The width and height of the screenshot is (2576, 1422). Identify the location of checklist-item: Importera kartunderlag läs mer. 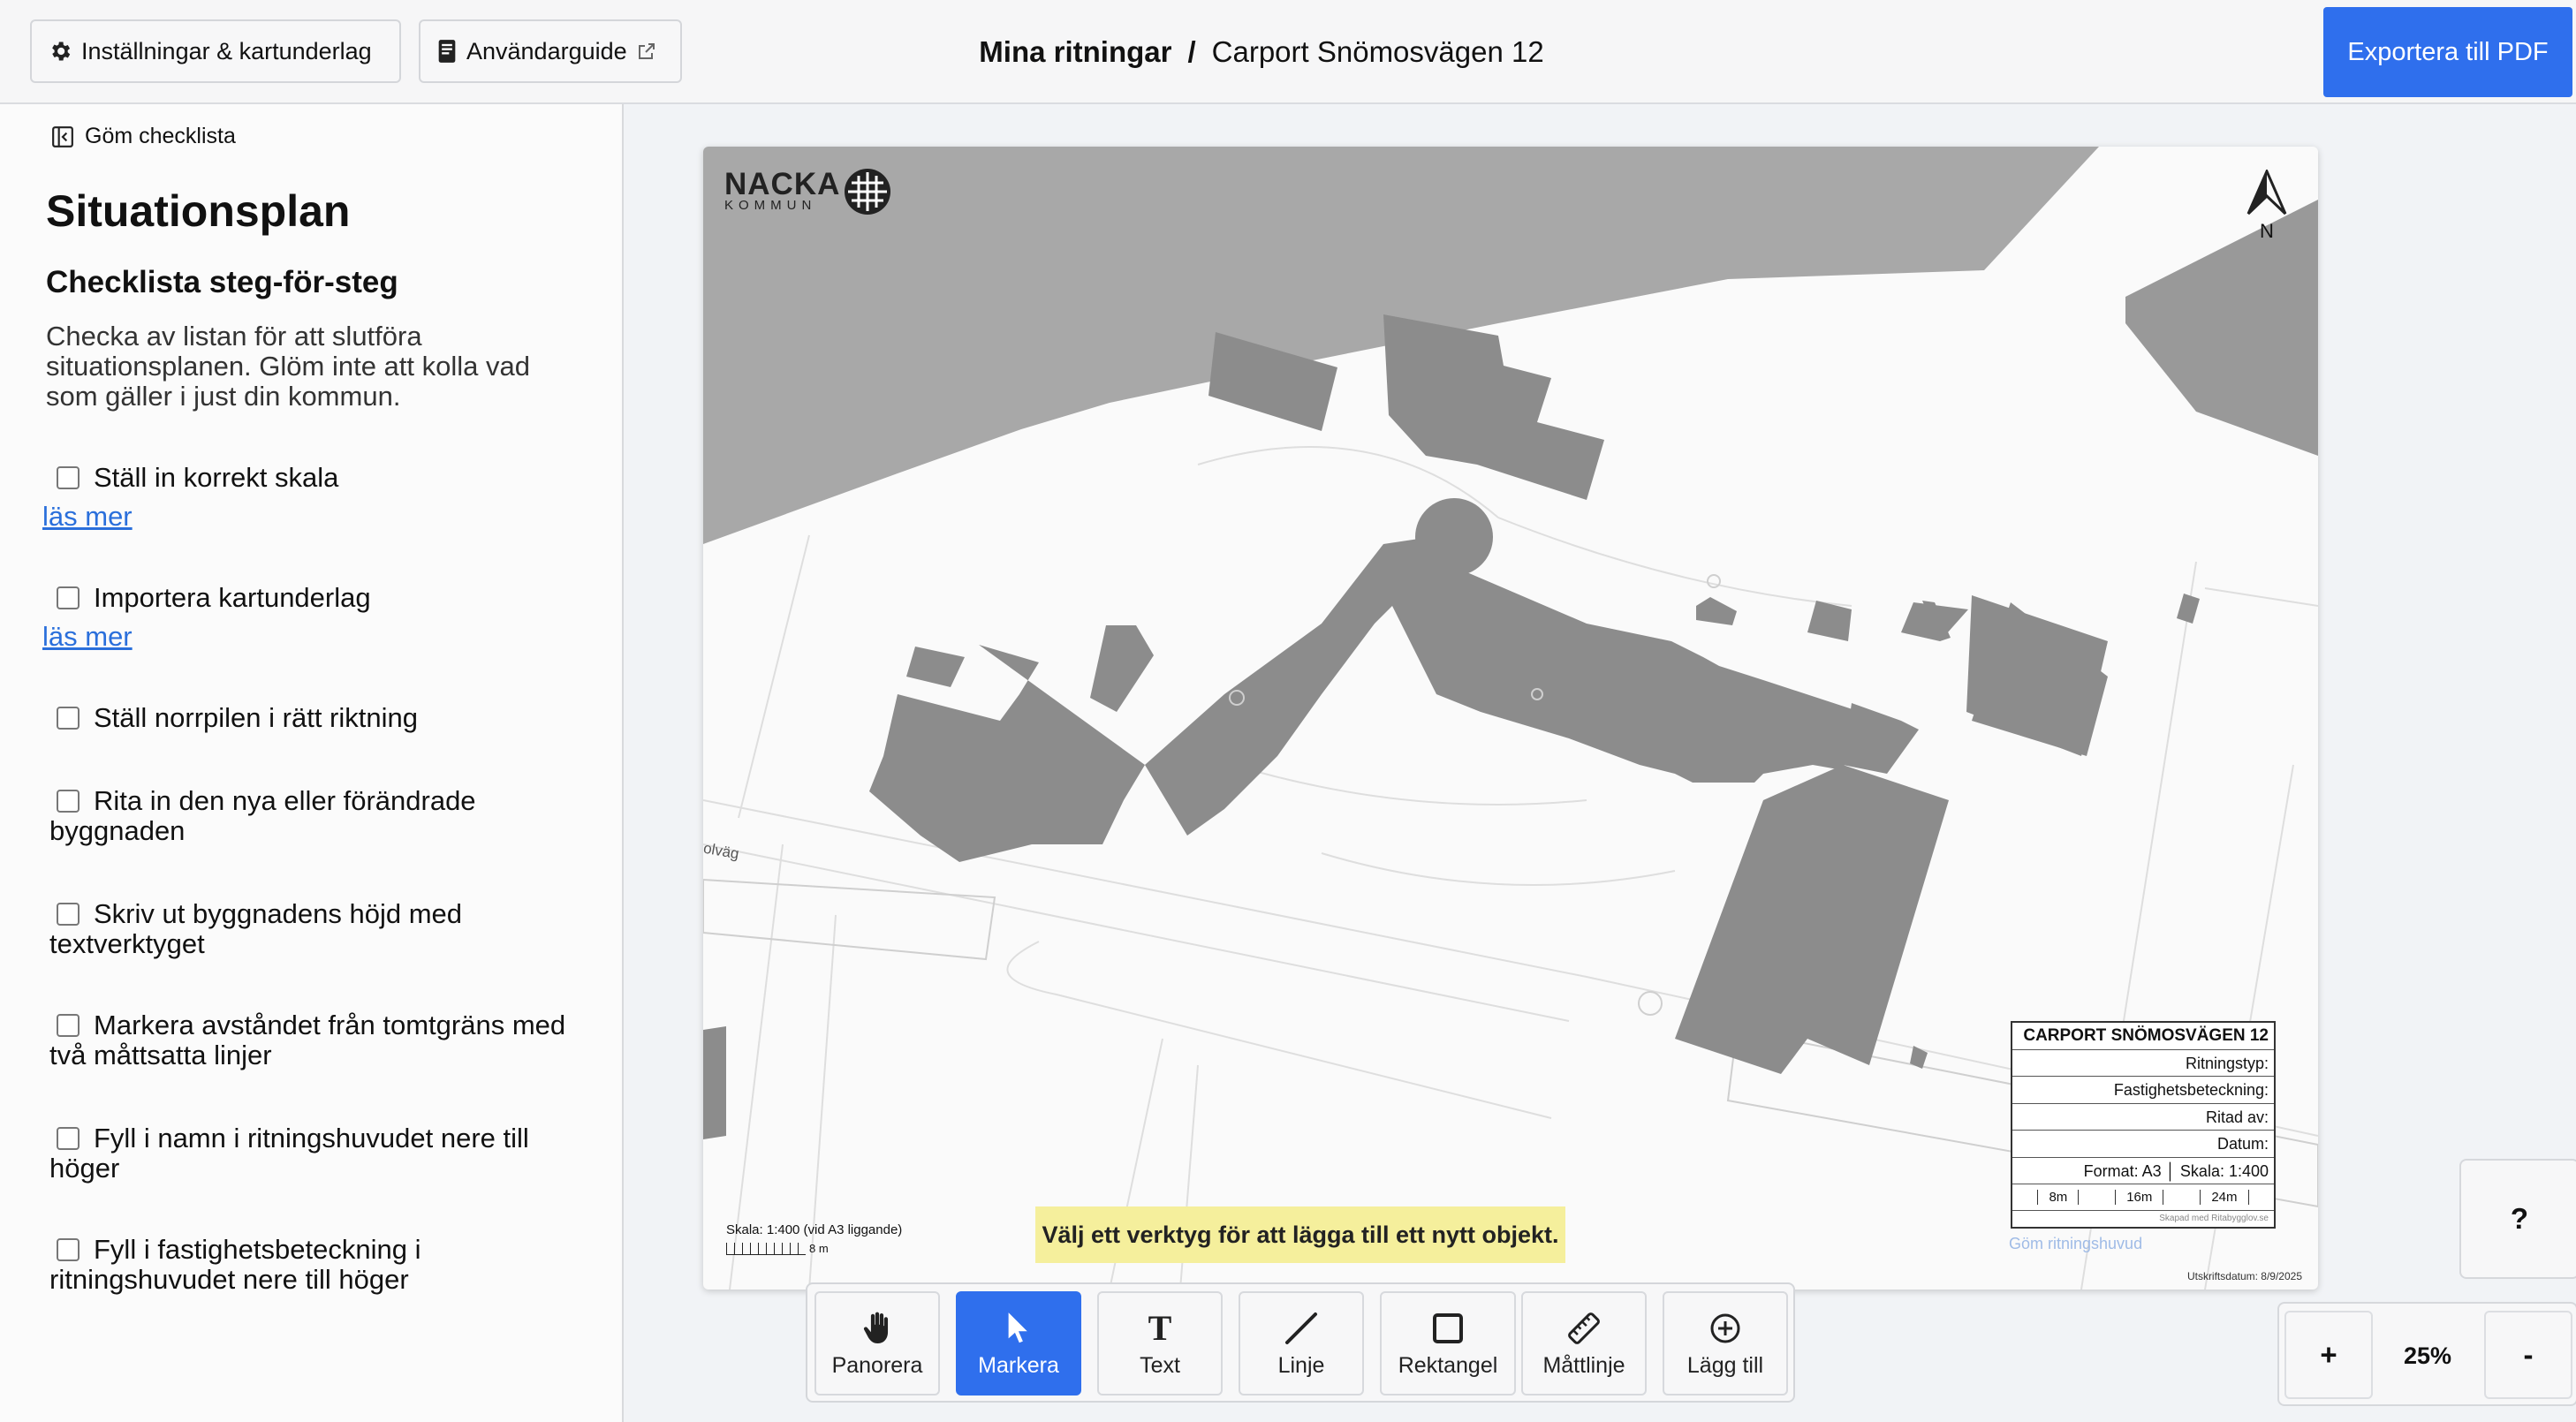
(311, 617).